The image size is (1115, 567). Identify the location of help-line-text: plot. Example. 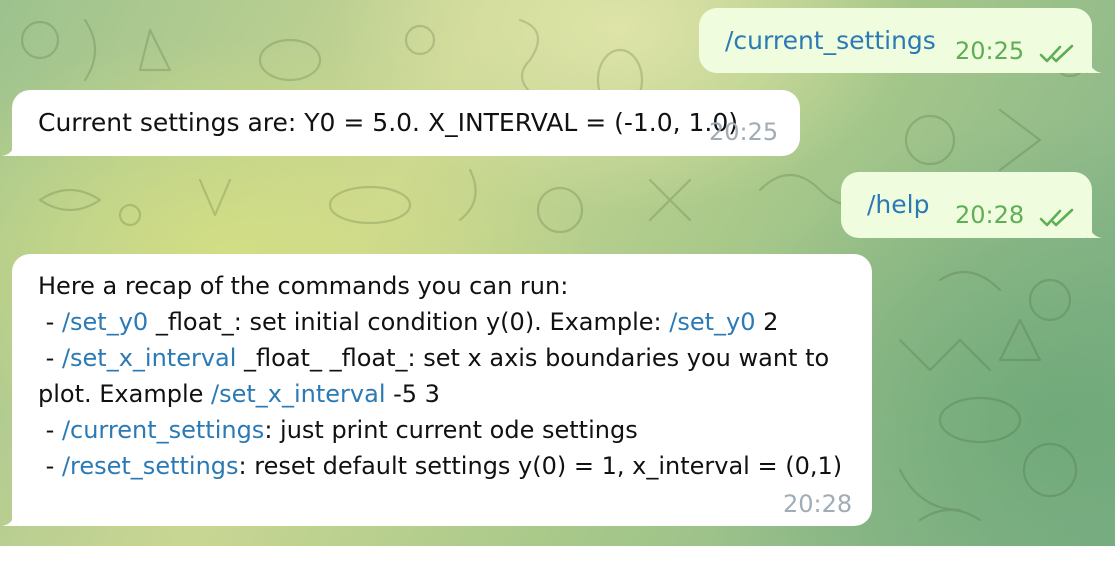
(125, 394).